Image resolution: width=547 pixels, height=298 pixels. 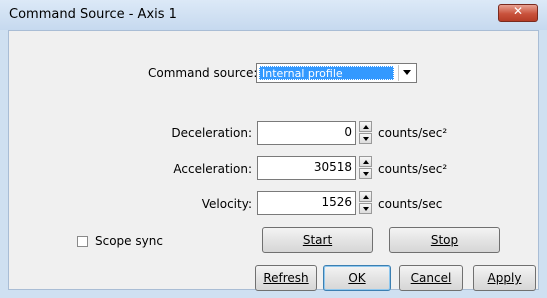 I want to click on acceleration-unit: counts/sec², so click(x=413, y=169).